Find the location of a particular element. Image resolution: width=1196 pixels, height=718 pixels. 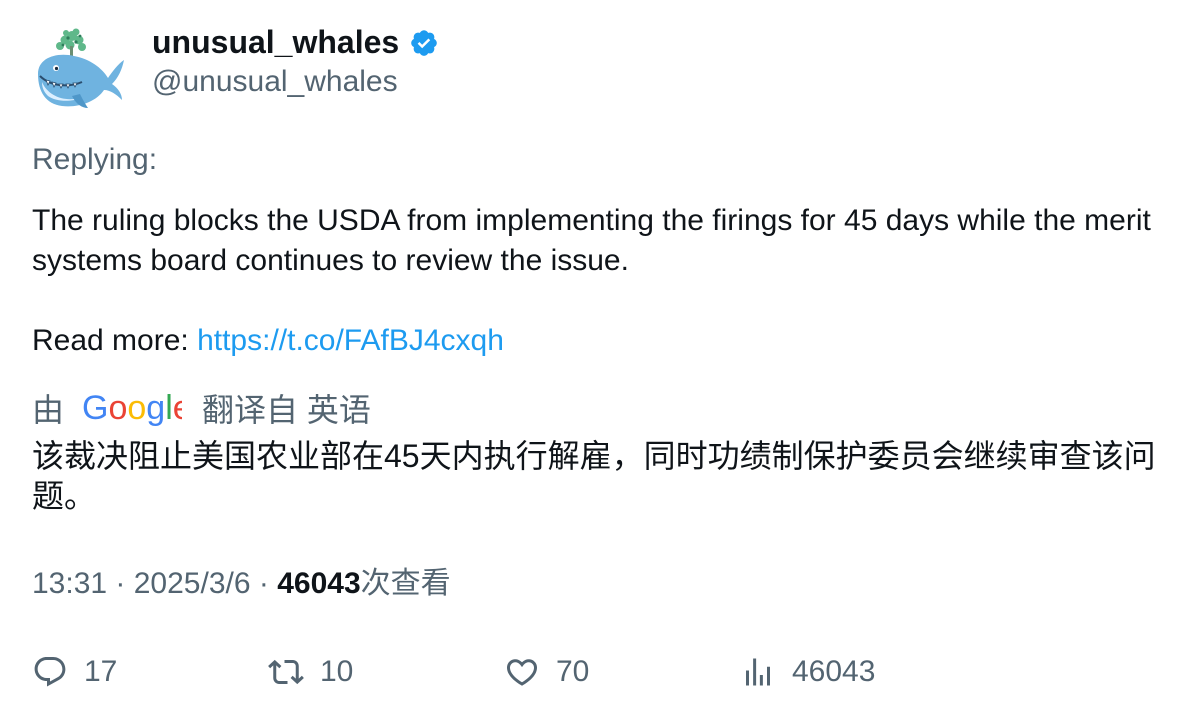

analytics-icon is located at coordinates (758, 672).